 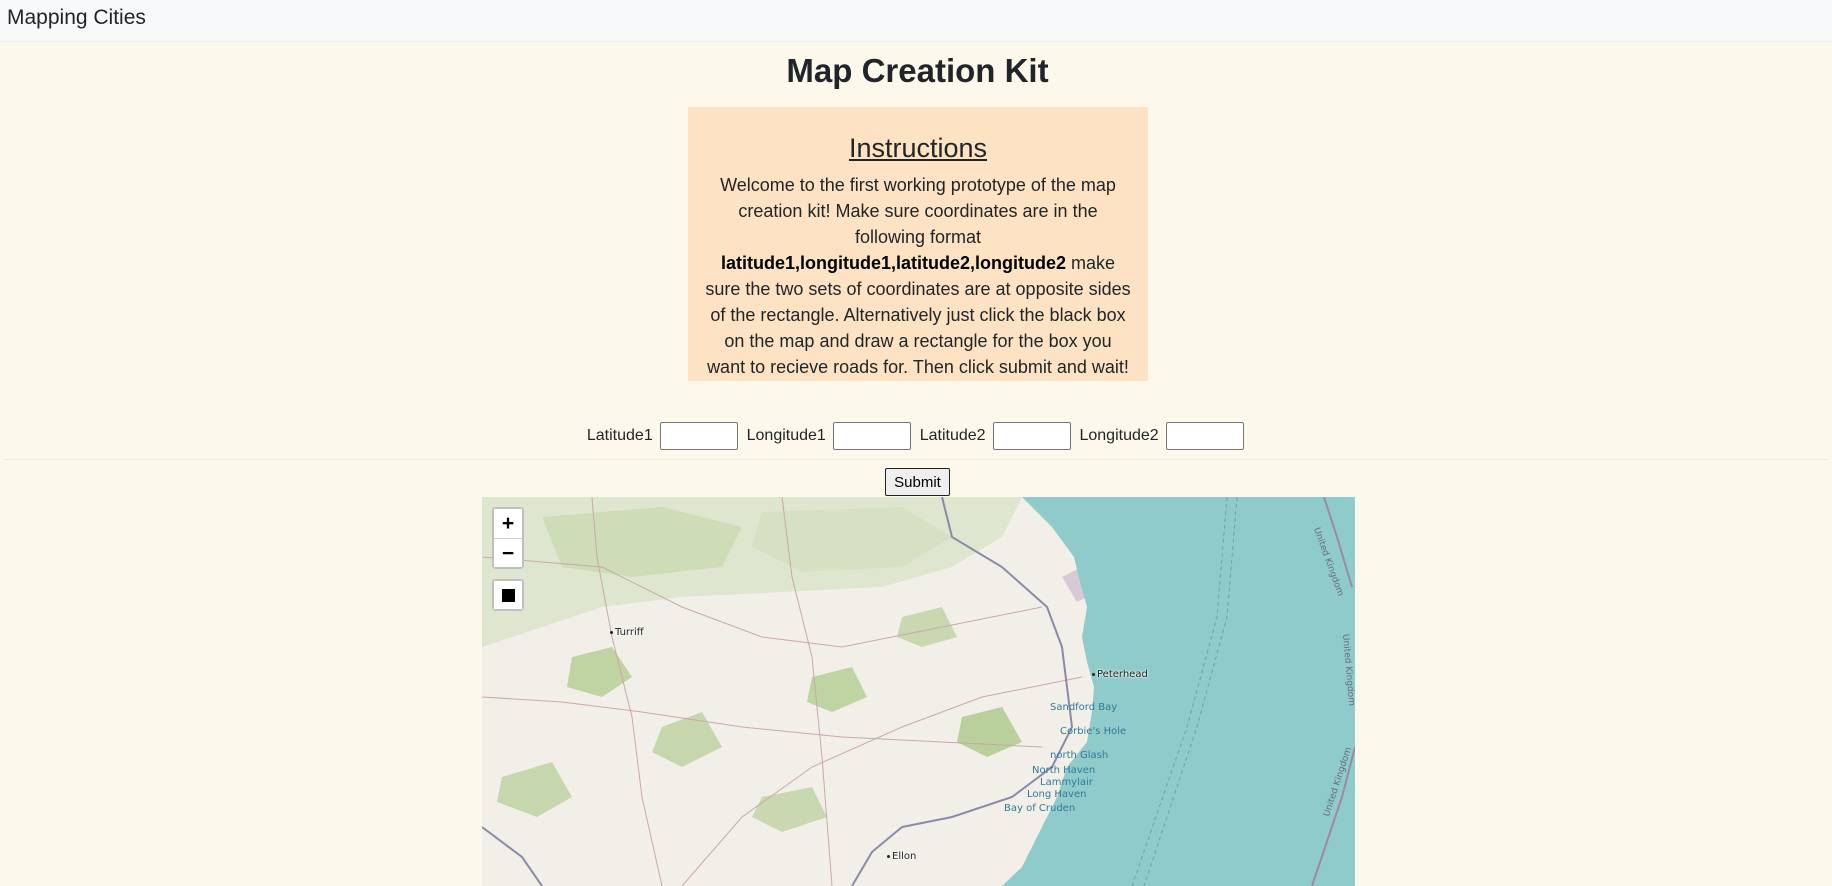 I want to click on page-title: Map Creation Kit, so click(x=917, y=70).